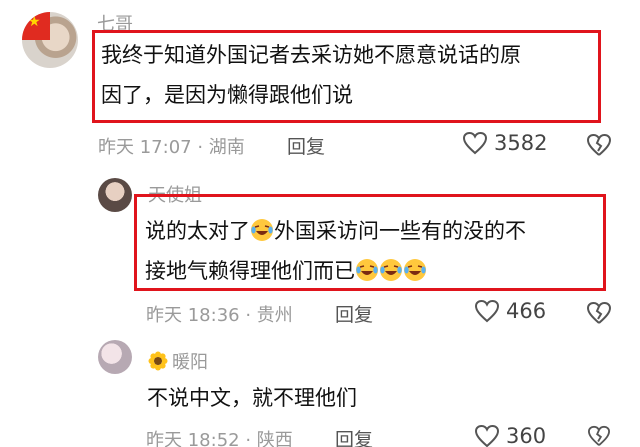 The width and height of the screenshot is (640, 447). I want to click on flag-badge-icon, so click(36, 26).